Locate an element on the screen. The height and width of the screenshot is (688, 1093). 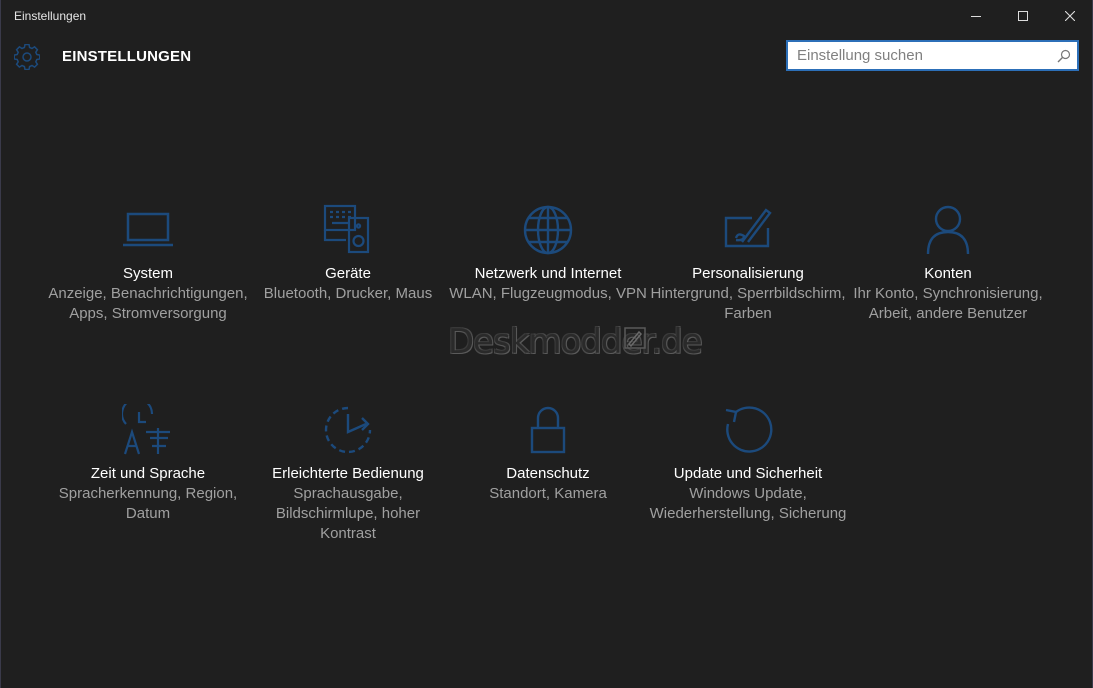
personalization-icon is located at coordinates (748, 228).